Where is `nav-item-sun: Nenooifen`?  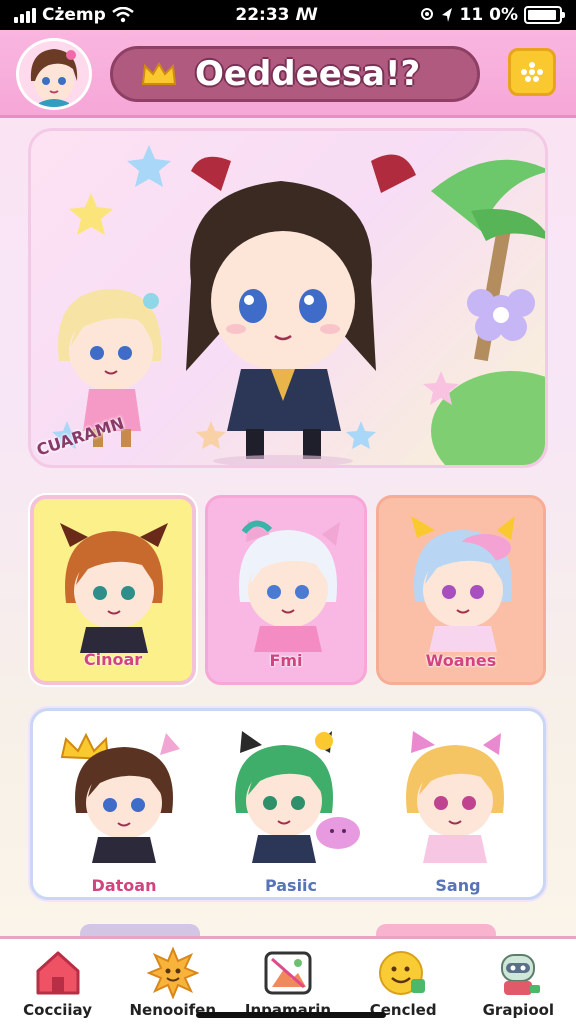
nav-item-sun: Nenooifen is located at coordinates (173, 983).